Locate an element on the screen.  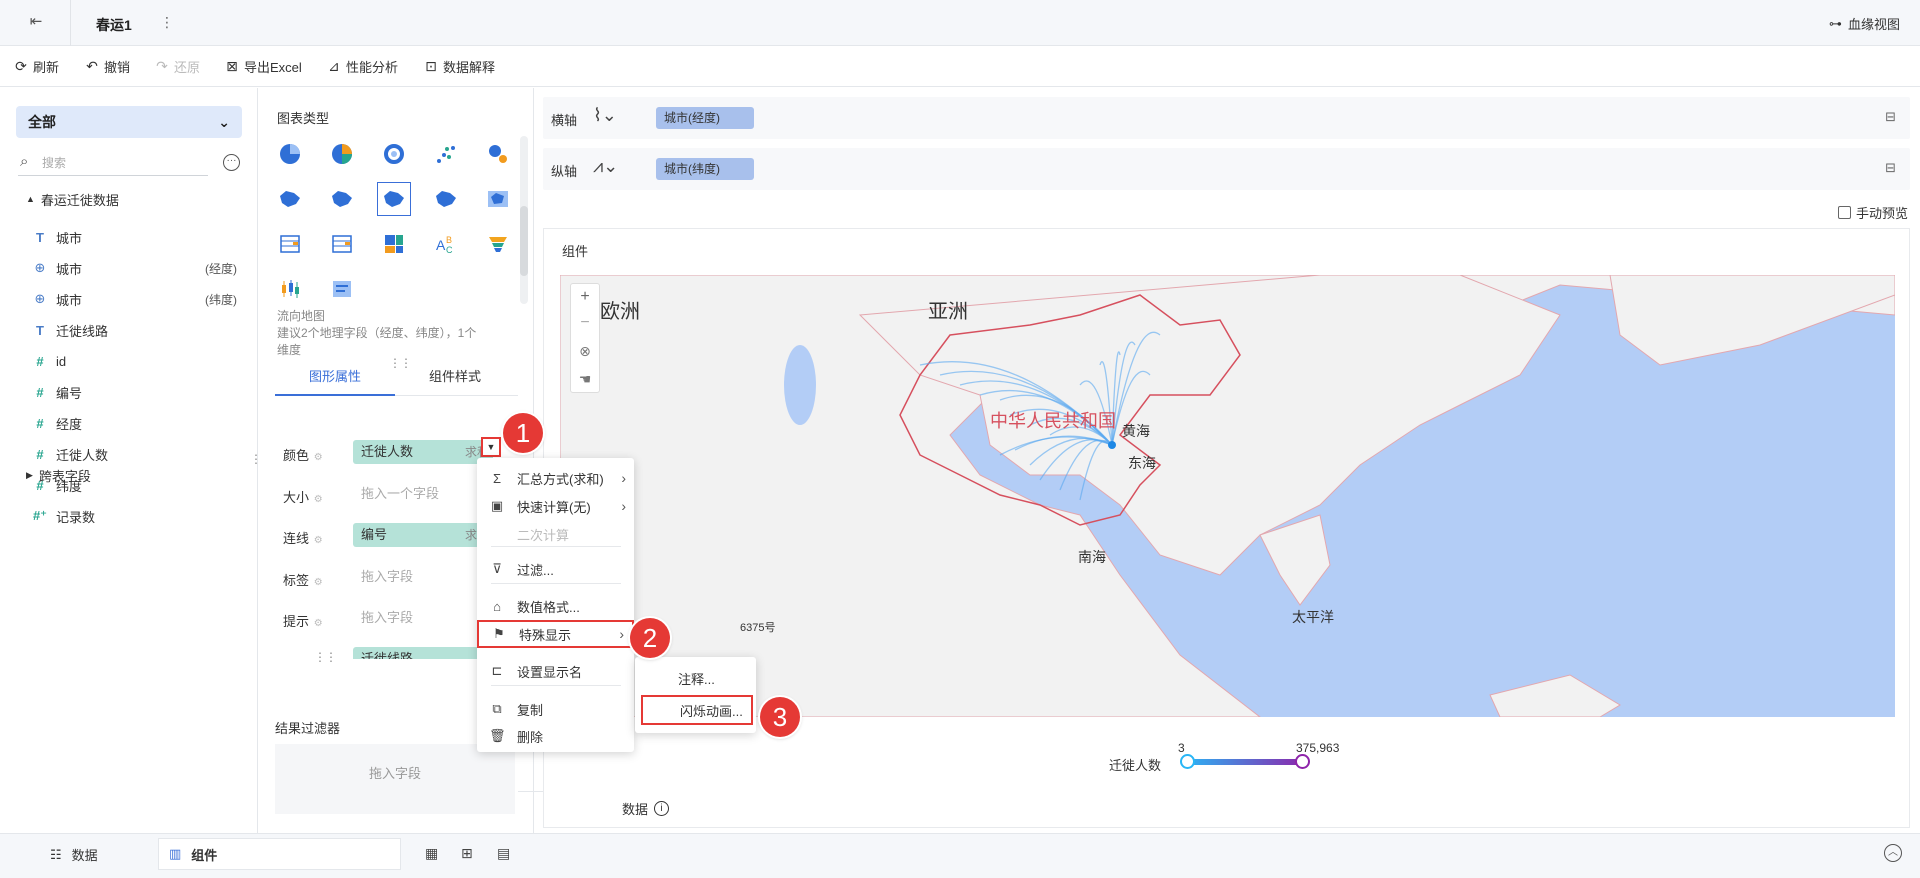
legend-max-handle is located at coordinates (1302, 761).